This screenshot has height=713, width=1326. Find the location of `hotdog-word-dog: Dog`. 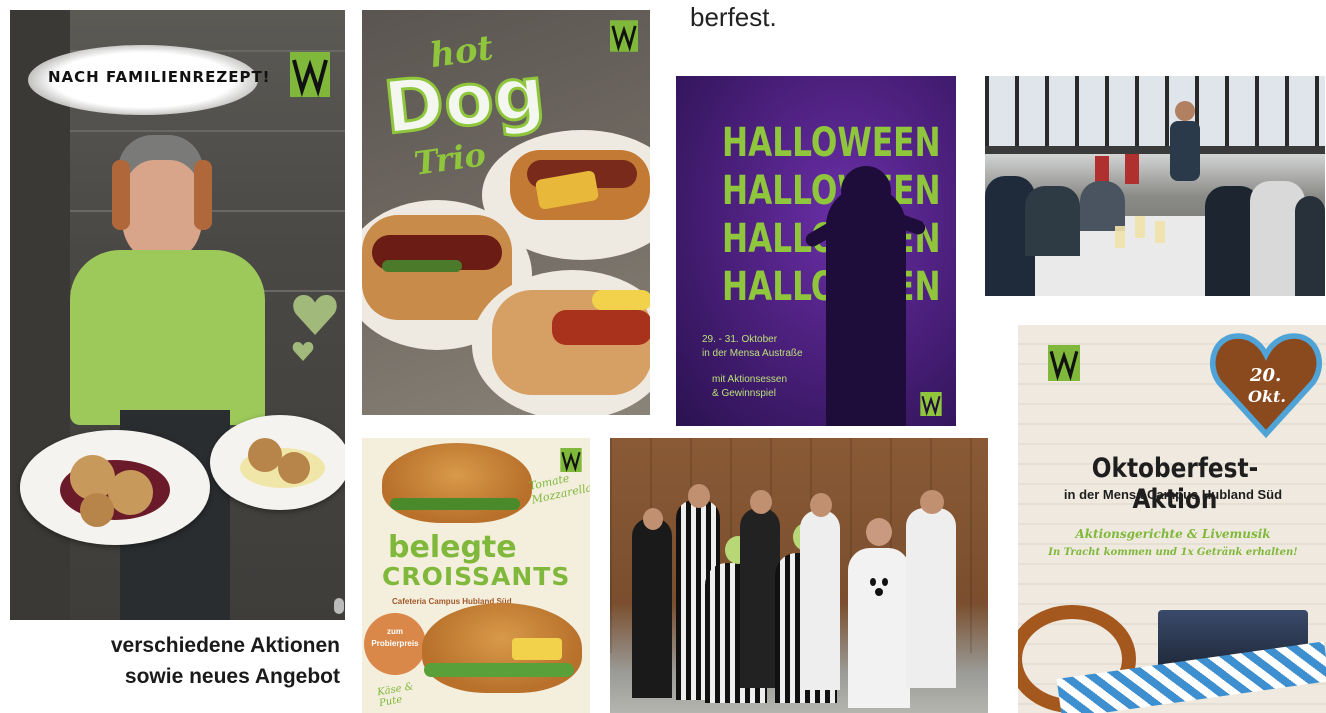

hotdog-word-dog: Dog is located at coordinates (465, 99).